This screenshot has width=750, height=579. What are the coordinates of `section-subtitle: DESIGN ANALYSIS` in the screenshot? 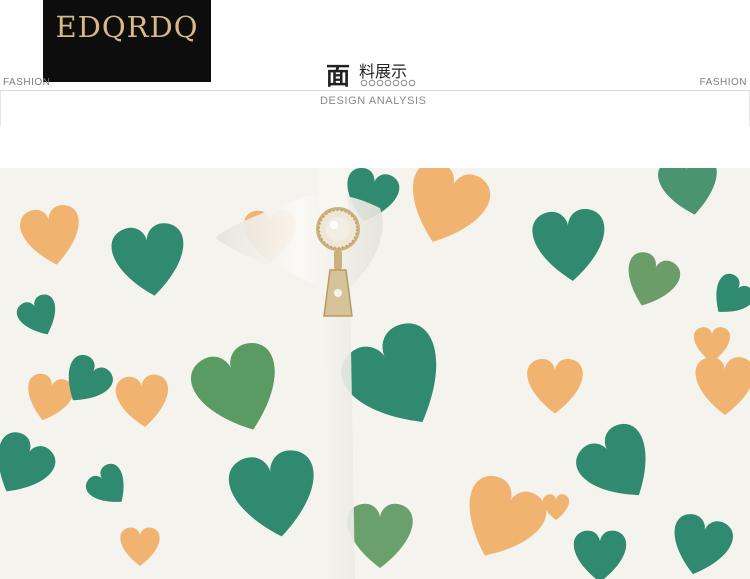 It's located at (373, 101).